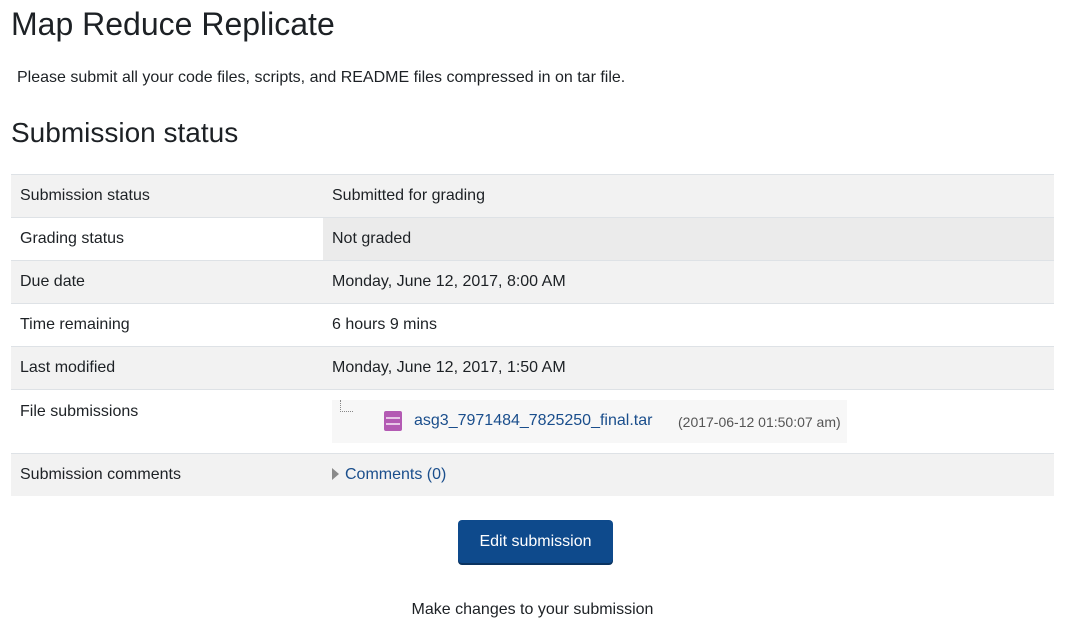 The image size is (1087, 639). I want to click on row-submission-comments: Submission comments Comments (0), so click(532, 475).